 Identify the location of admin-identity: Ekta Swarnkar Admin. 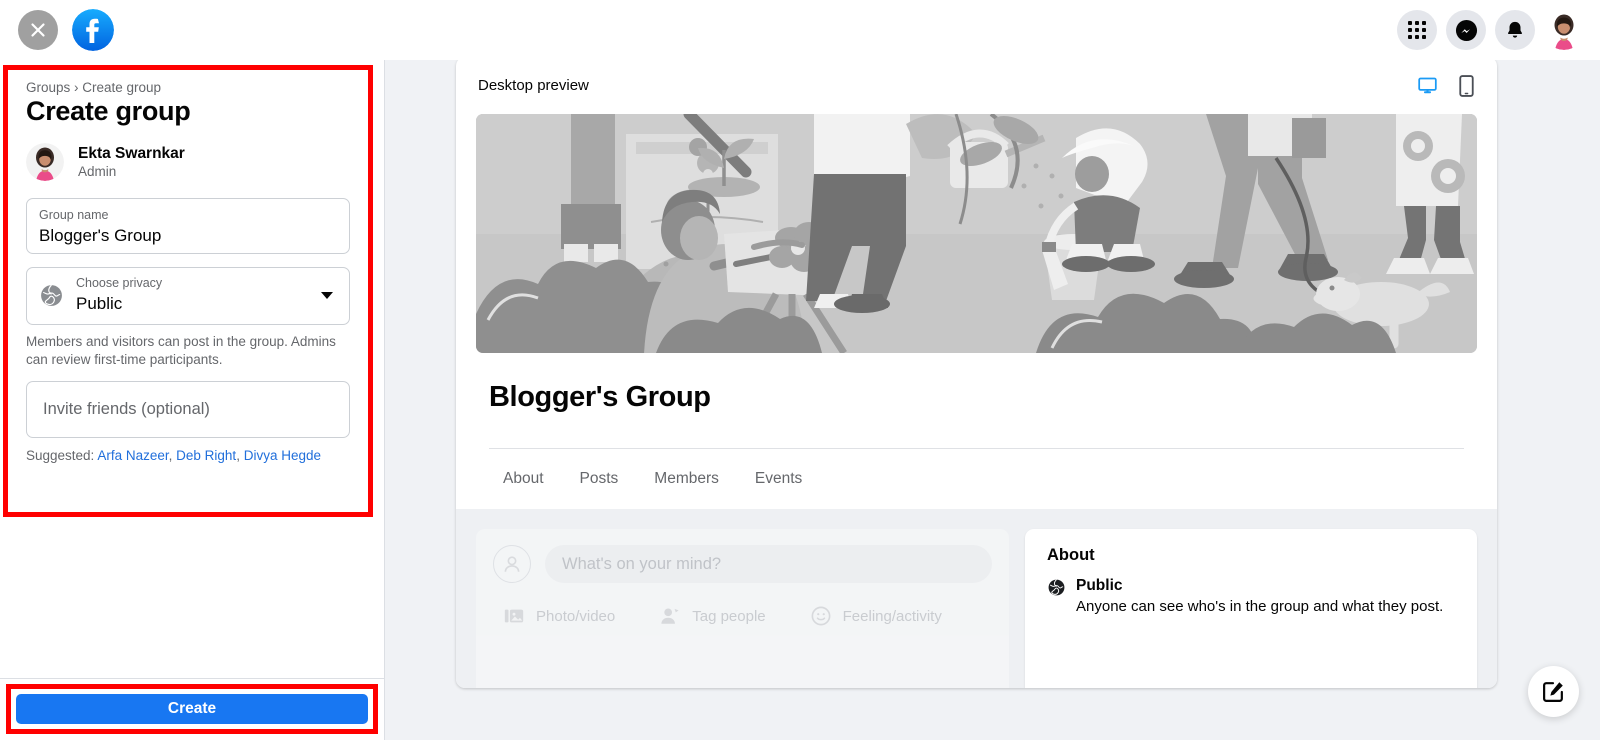
(131, 162).